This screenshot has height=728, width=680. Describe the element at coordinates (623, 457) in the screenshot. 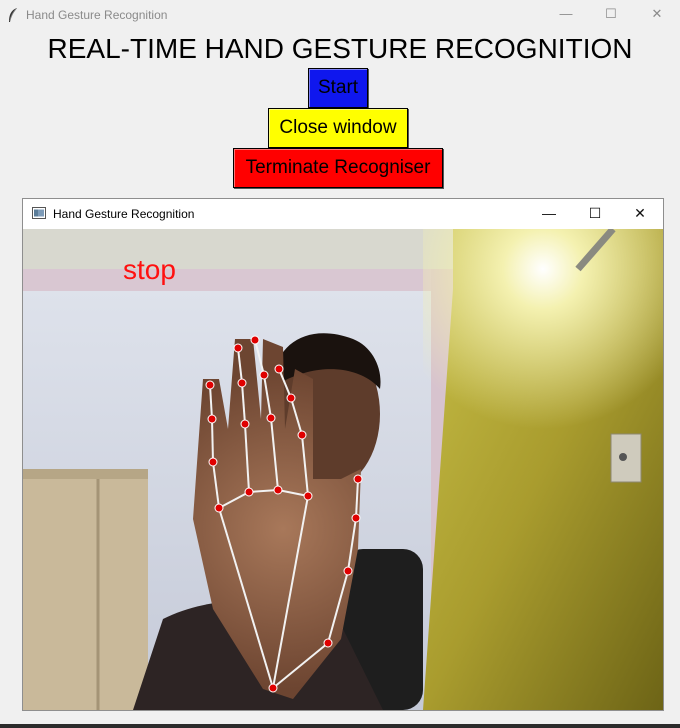

I see `switch-dot` at that location.